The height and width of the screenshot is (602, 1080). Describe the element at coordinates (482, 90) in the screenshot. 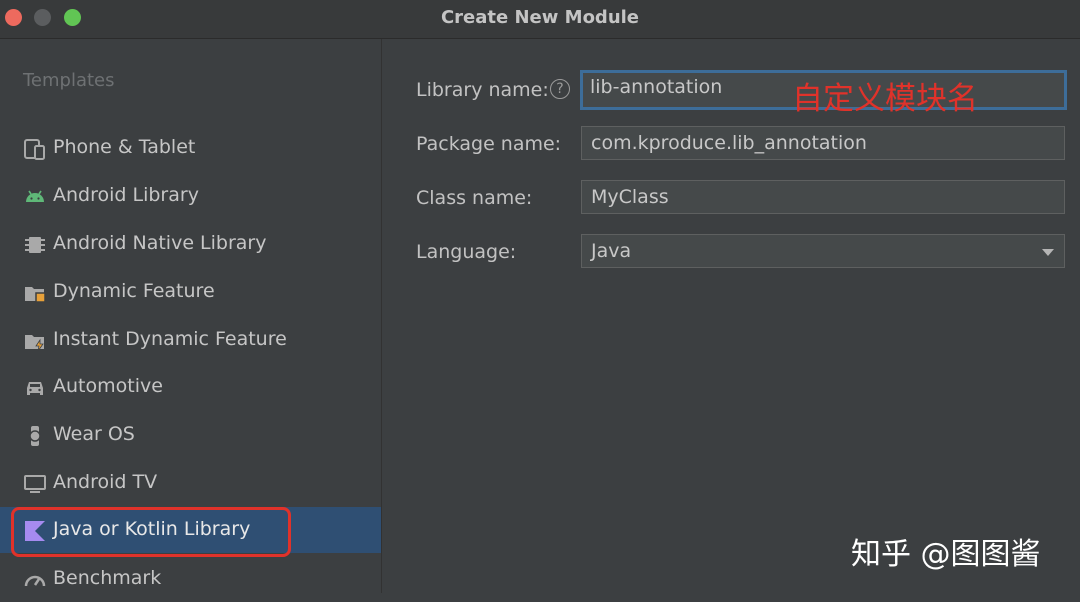

I see `library-name-label: Library name:` at that location.